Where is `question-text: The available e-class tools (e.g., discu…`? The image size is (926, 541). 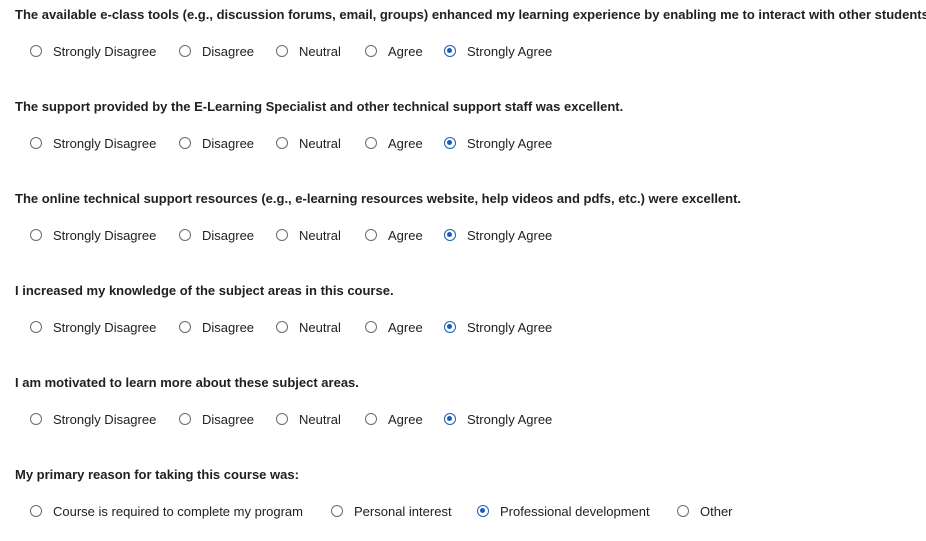 question-text: The available e-class tools (e.g., discu… is located at coordinates (470, 14).